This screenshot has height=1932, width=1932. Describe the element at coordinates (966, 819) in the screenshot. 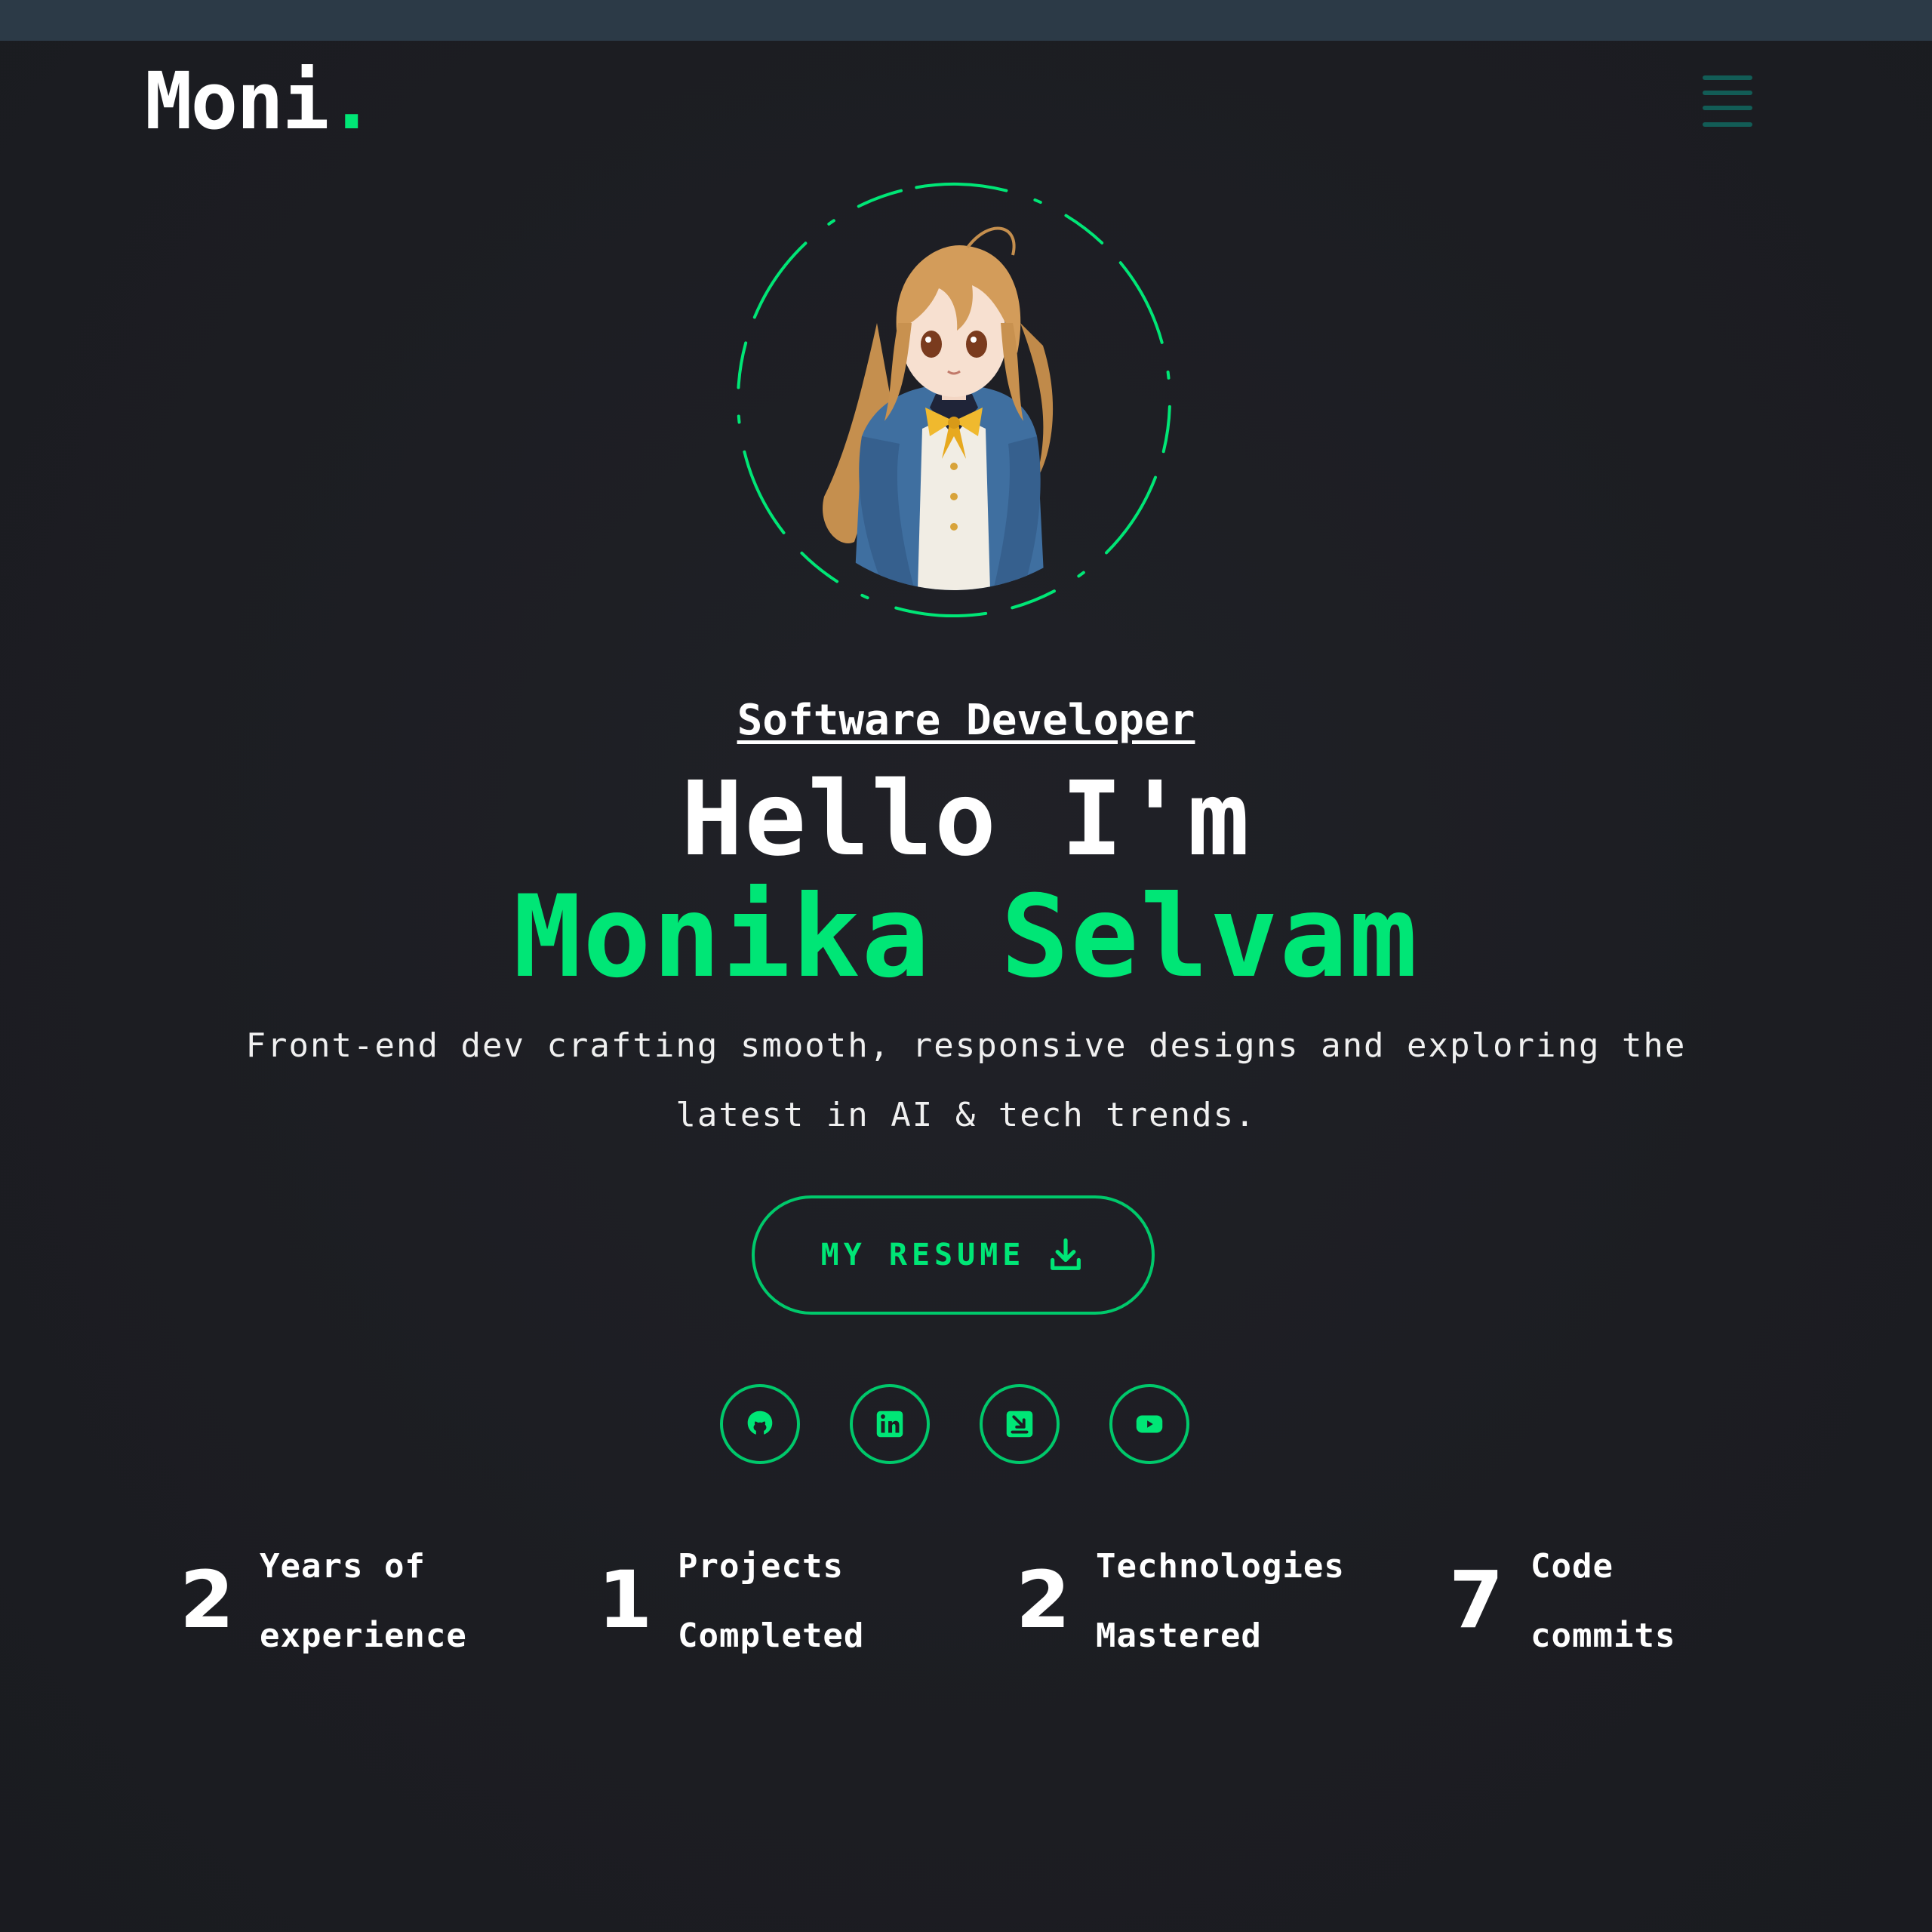

I see `greeting-heading: Hello I'm` at that location.